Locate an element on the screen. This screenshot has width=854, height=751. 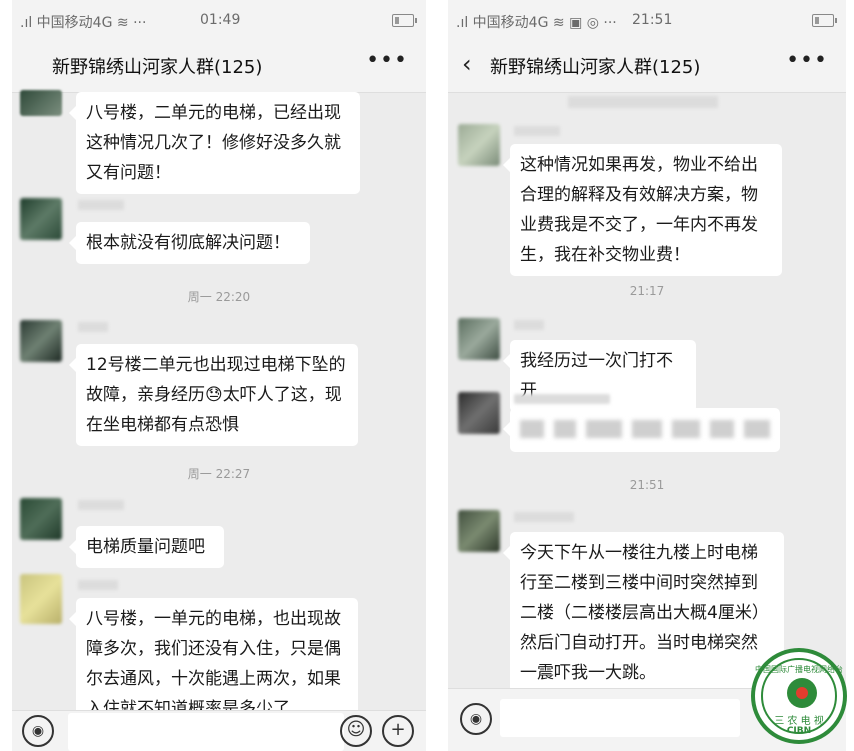
blurred-message-bubble is located at coordinates (641, 430).